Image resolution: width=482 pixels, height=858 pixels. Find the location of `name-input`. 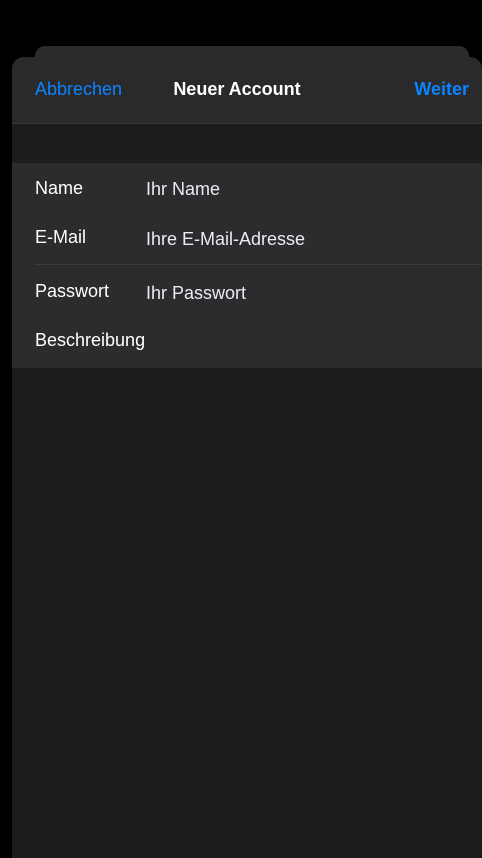

name-input is located at coordinates (306, 189).